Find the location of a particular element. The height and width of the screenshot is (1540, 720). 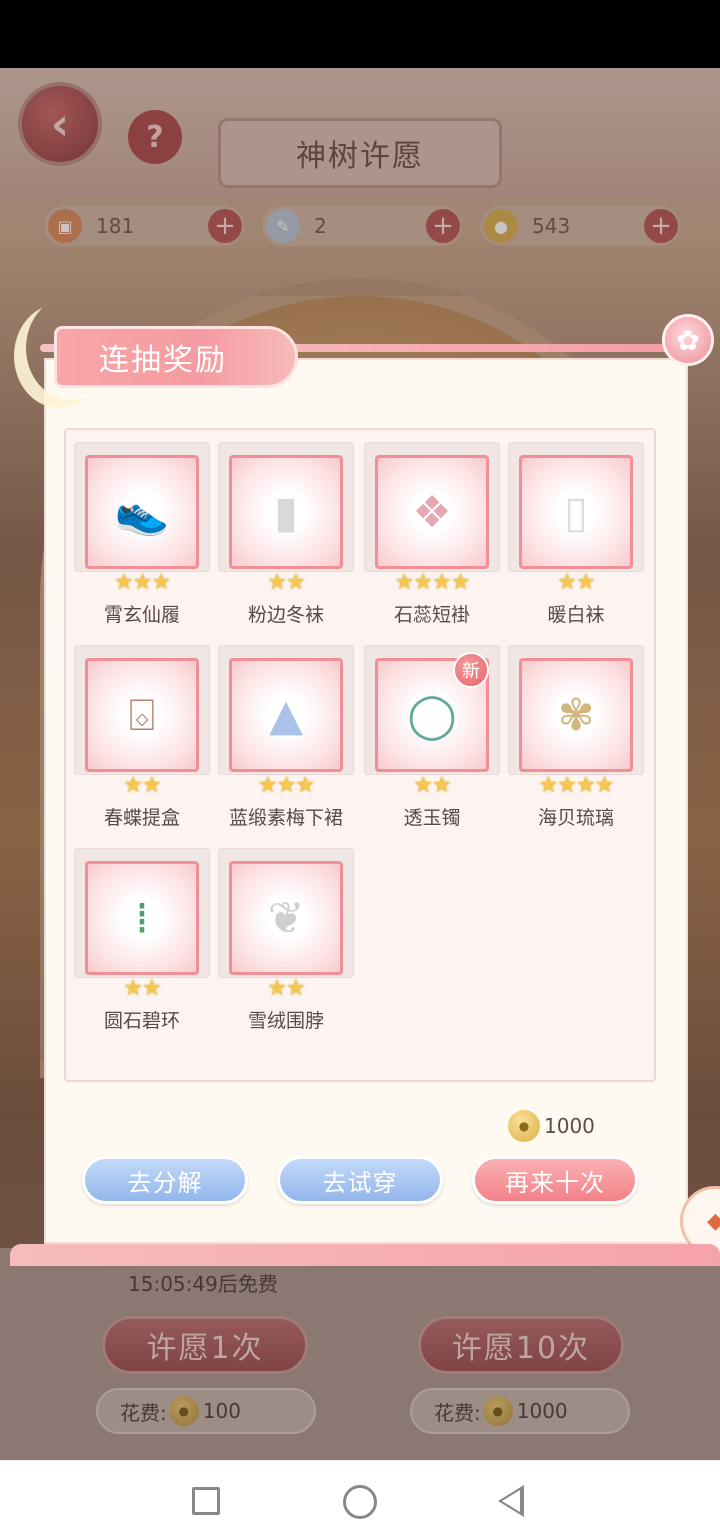

reward-item: 👟 ★★★ 霄玄仙履 is located at coordinates (142, 537).